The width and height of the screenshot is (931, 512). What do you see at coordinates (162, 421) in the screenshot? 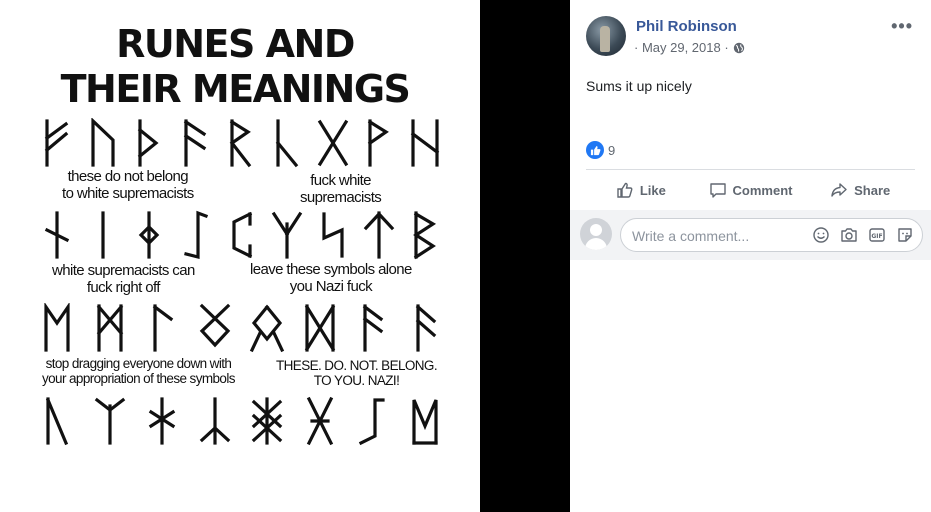
I see `rune-ear` at bounding box center [162, 421].